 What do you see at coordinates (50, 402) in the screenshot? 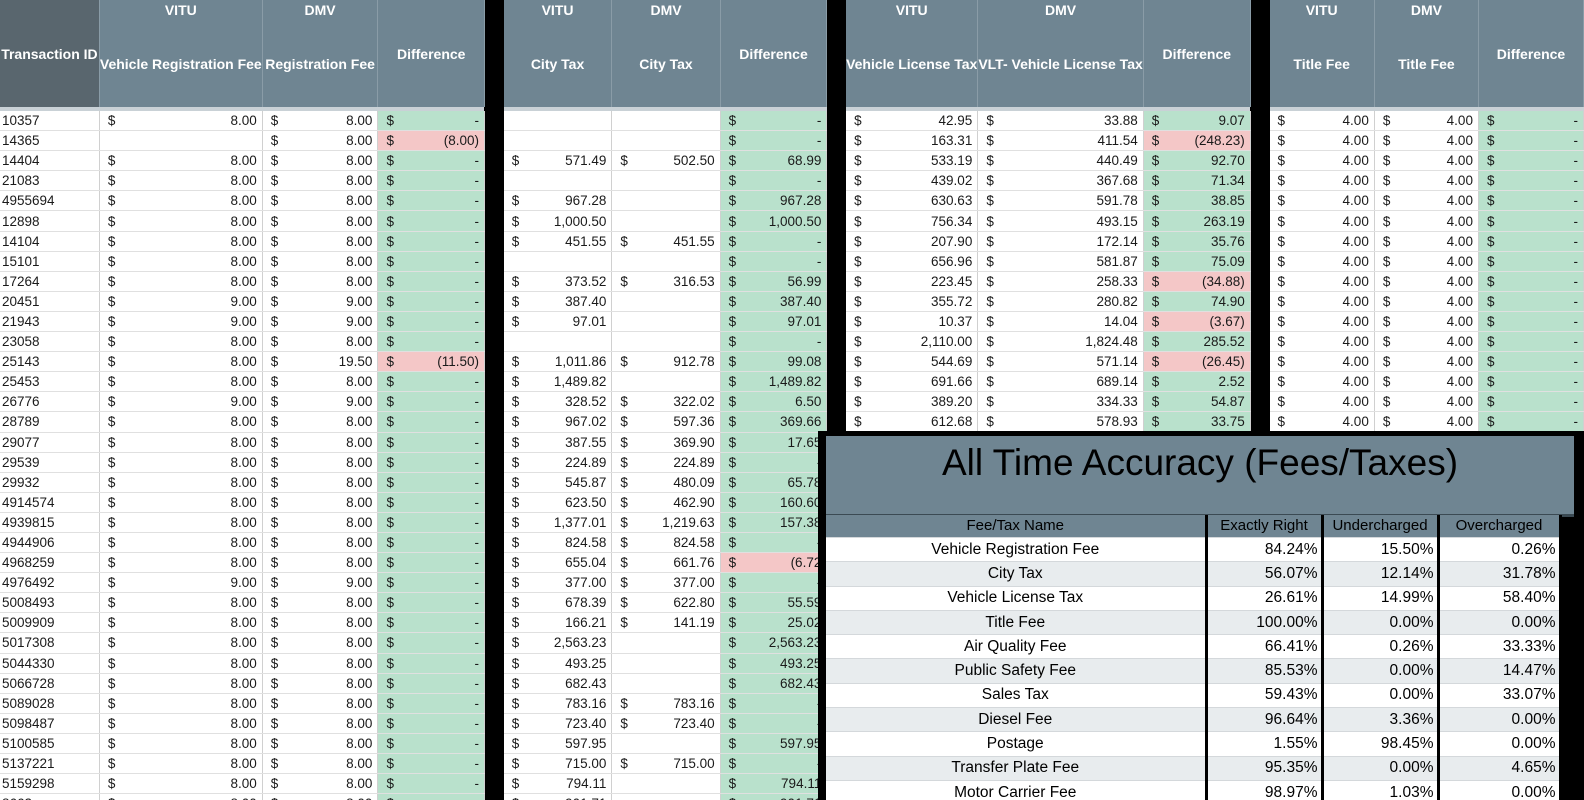
I see `transaction-id-cell: 26776` at bounding box center [50, 402].